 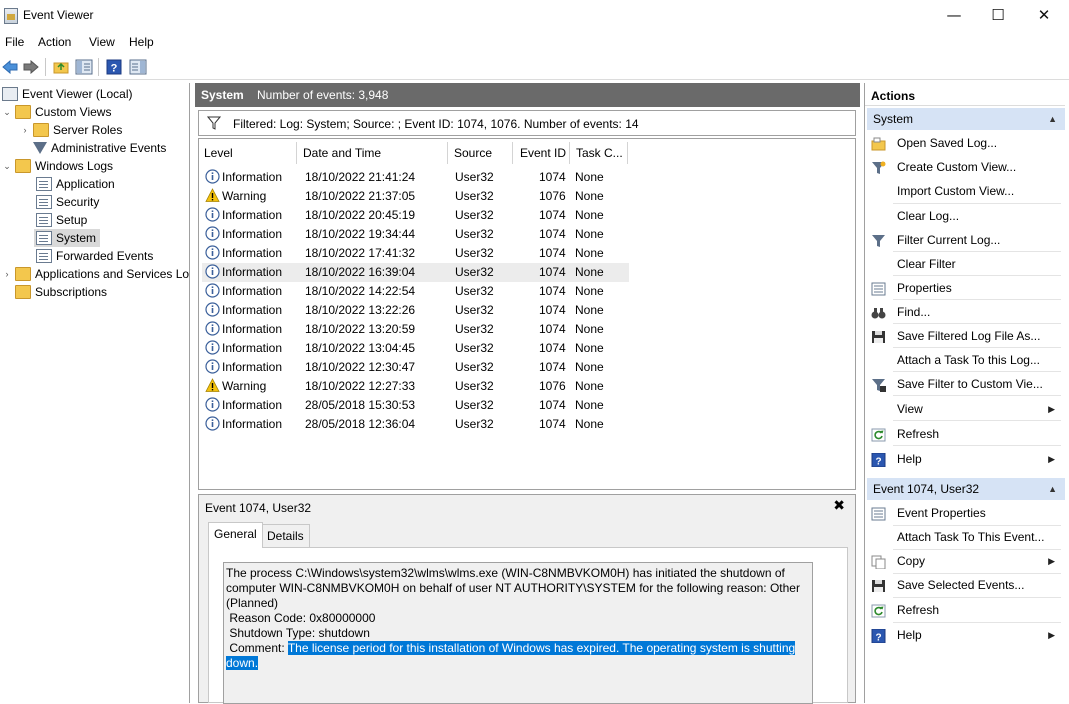 I want to click on tab-general: General, so click(x=235, y=535).